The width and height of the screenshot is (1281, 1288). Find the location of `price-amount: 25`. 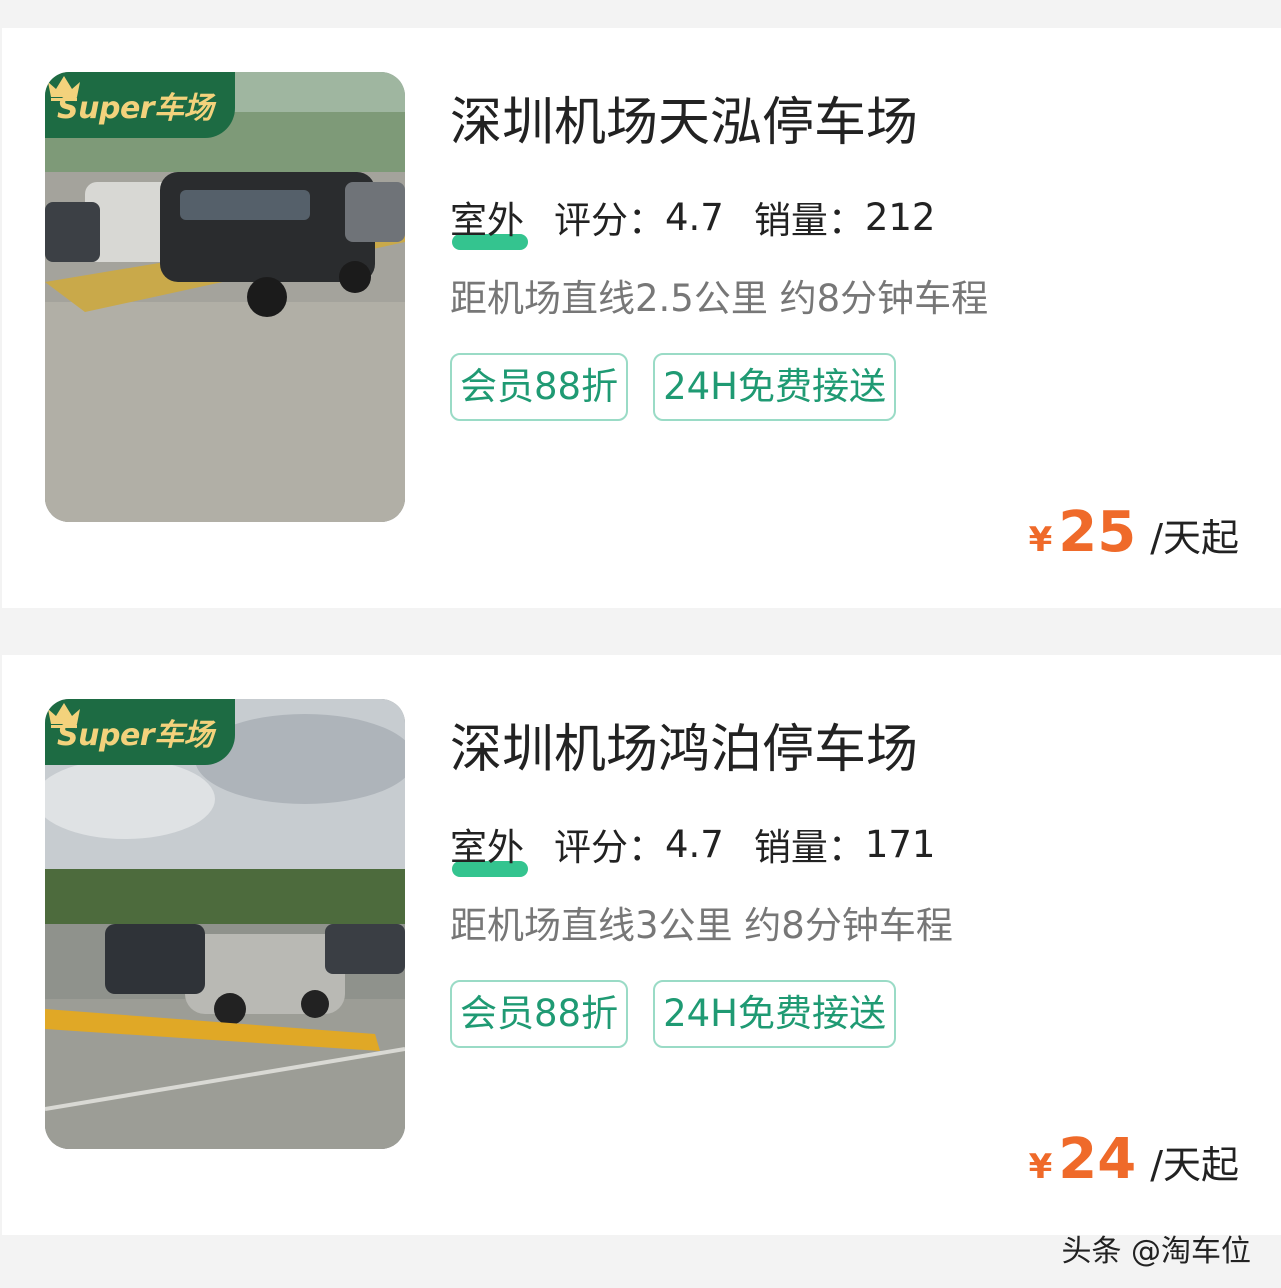

price-amount: 25 is located at coordinates (1097, 532).